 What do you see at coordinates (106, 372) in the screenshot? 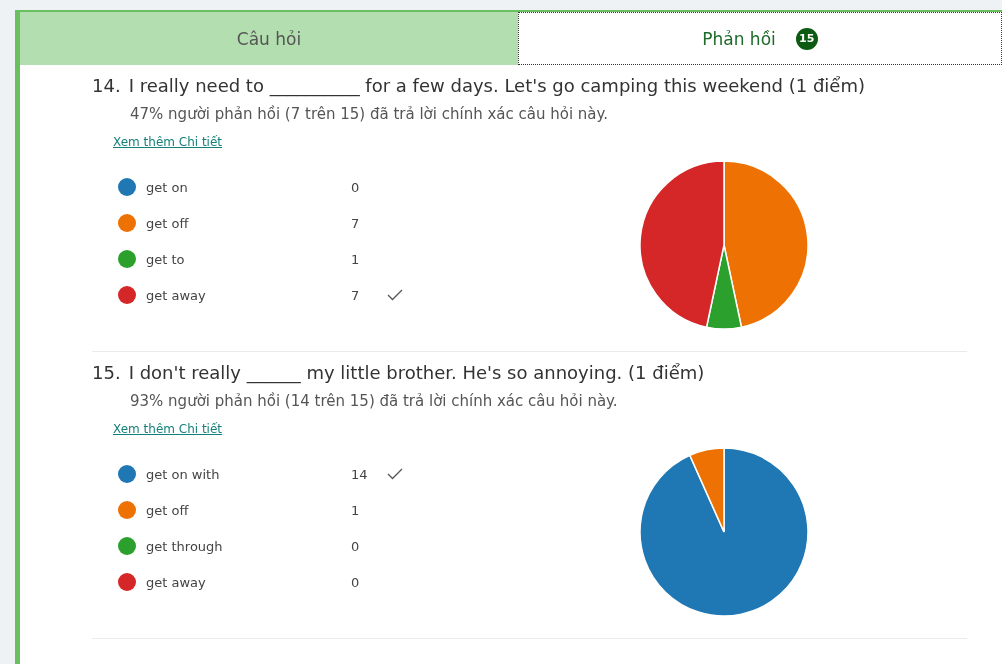
I see `question-number: 15.` at bounding box center [106, 372].